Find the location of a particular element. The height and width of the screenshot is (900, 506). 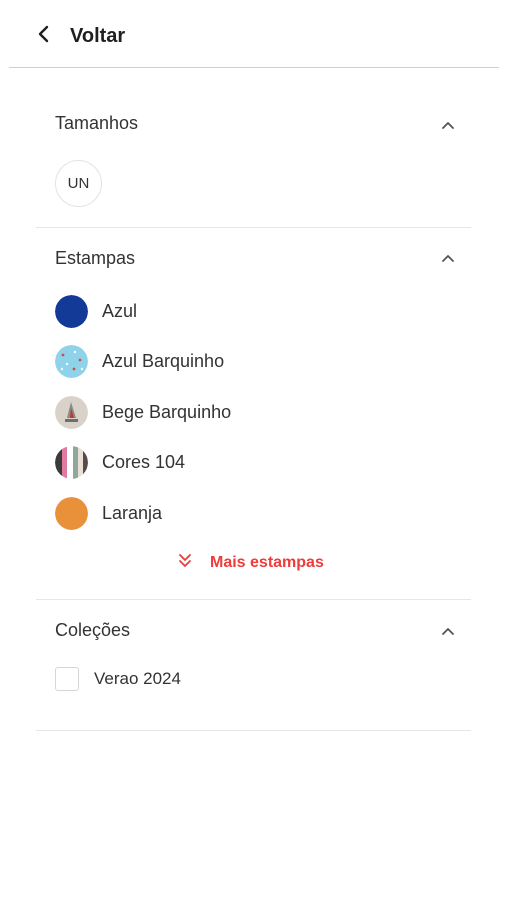

pattern-option-laranja: Laranja is located at coordinates (108, 513).